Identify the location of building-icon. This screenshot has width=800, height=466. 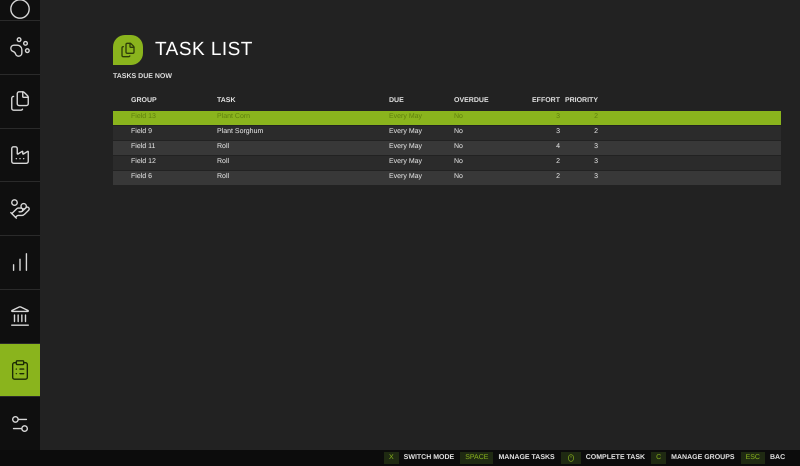
(20, 316).